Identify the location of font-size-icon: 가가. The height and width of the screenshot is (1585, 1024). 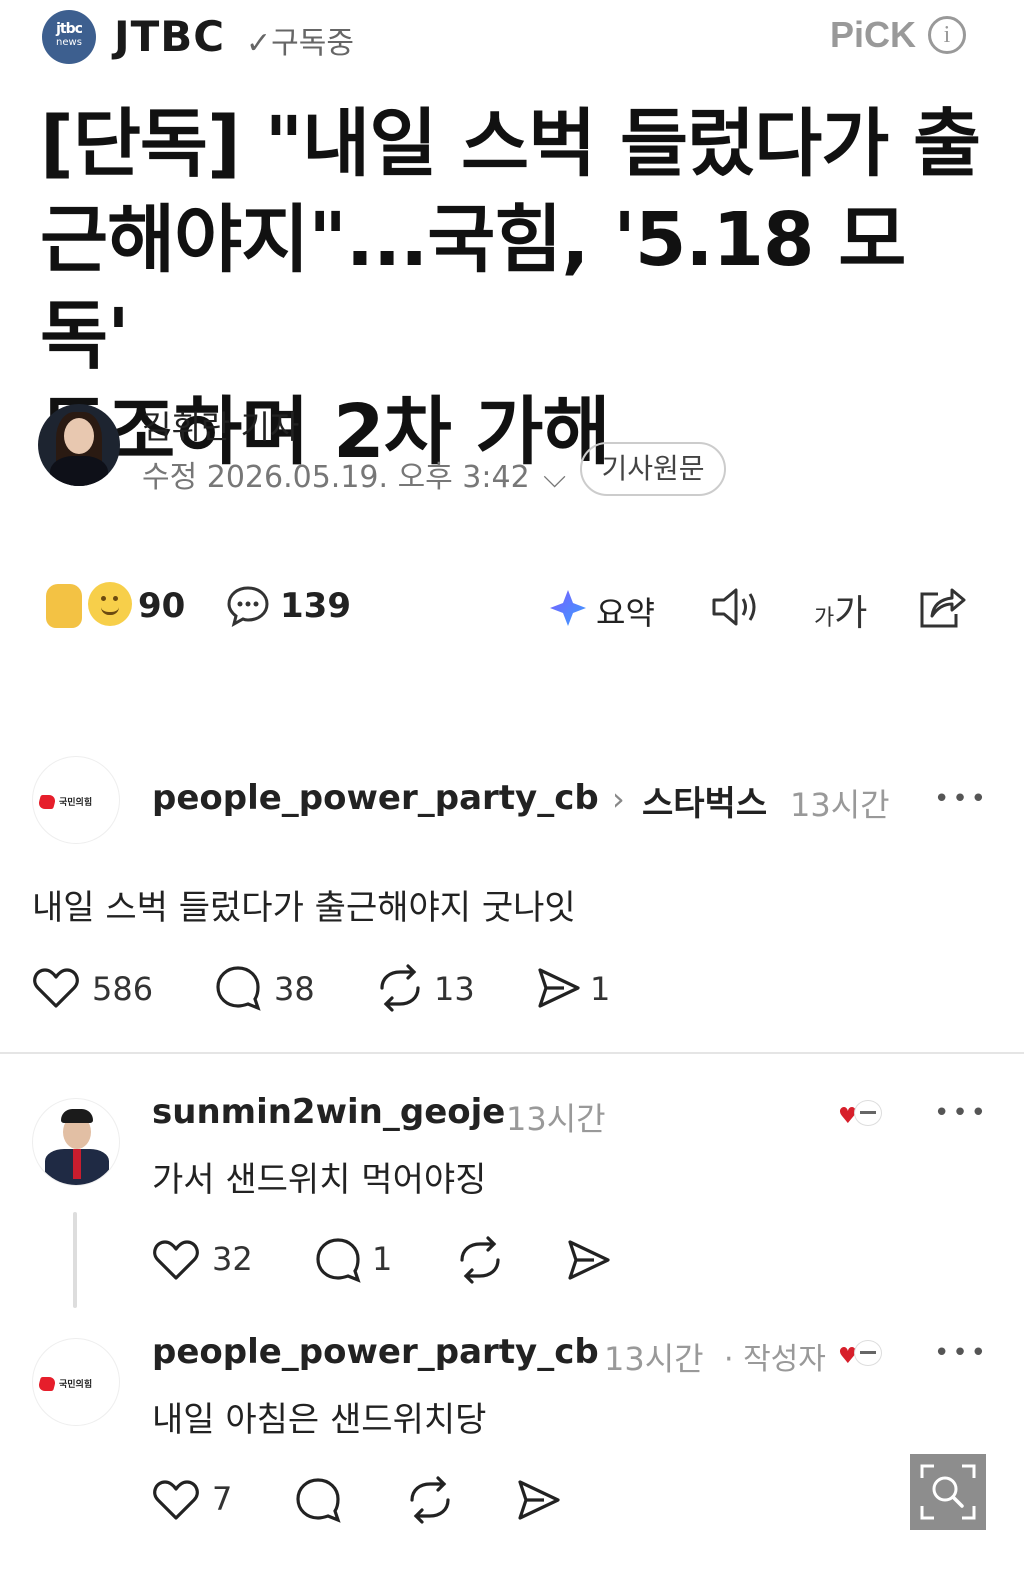
(840, 610).